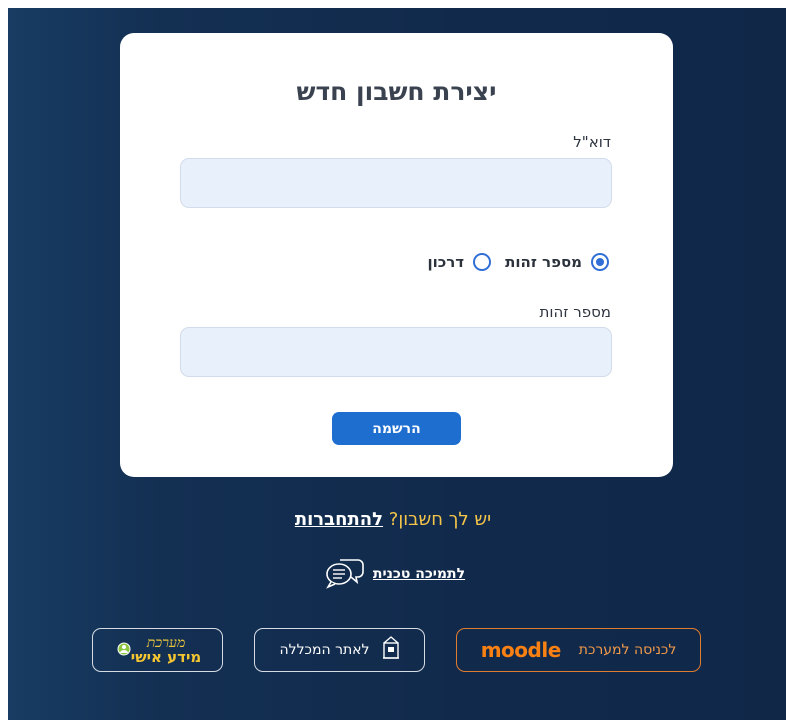  Describe the element at coordinates (419, 574) in the screenshot. I see `tech-support-link: לתמיכה טכנית` at that location.